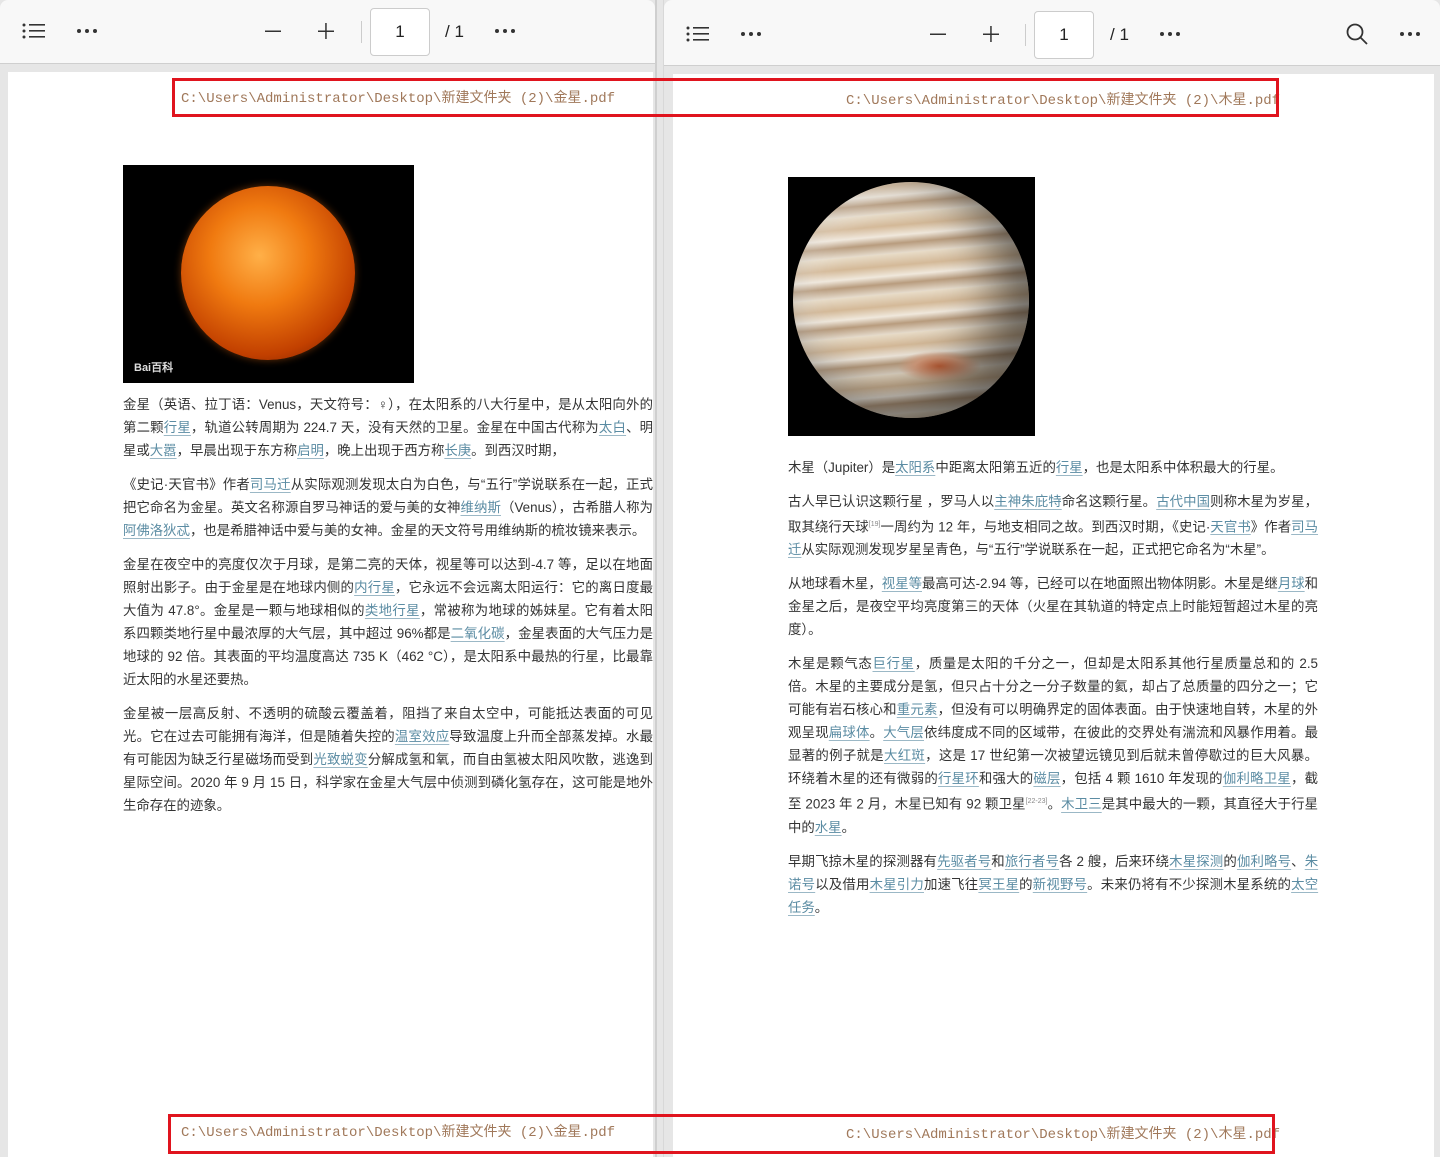  What do you see at coordinates (902, 583) in the screenshot?
I see `wiki-link: 视星等` at bounding box center [902, 583].